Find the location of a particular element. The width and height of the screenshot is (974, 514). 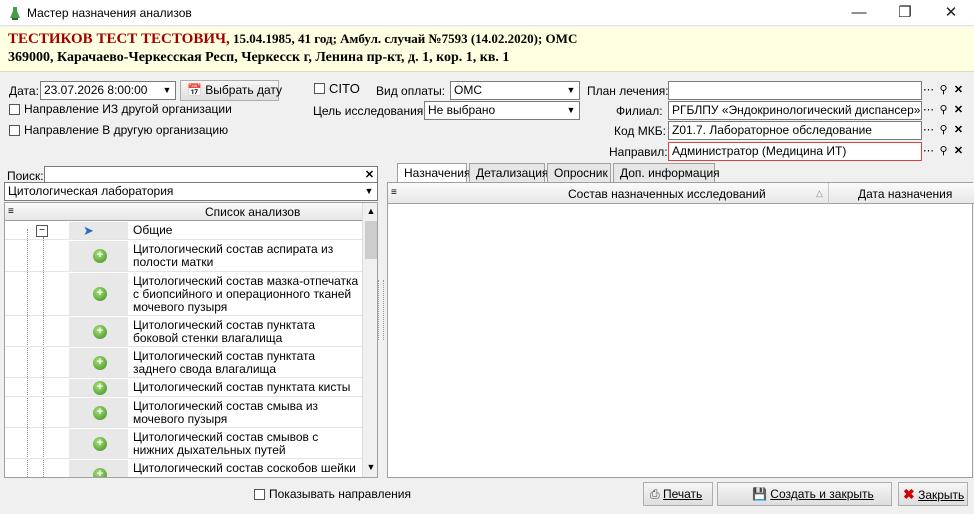

close-icon: ✕ is located at coordinates (951, 13).